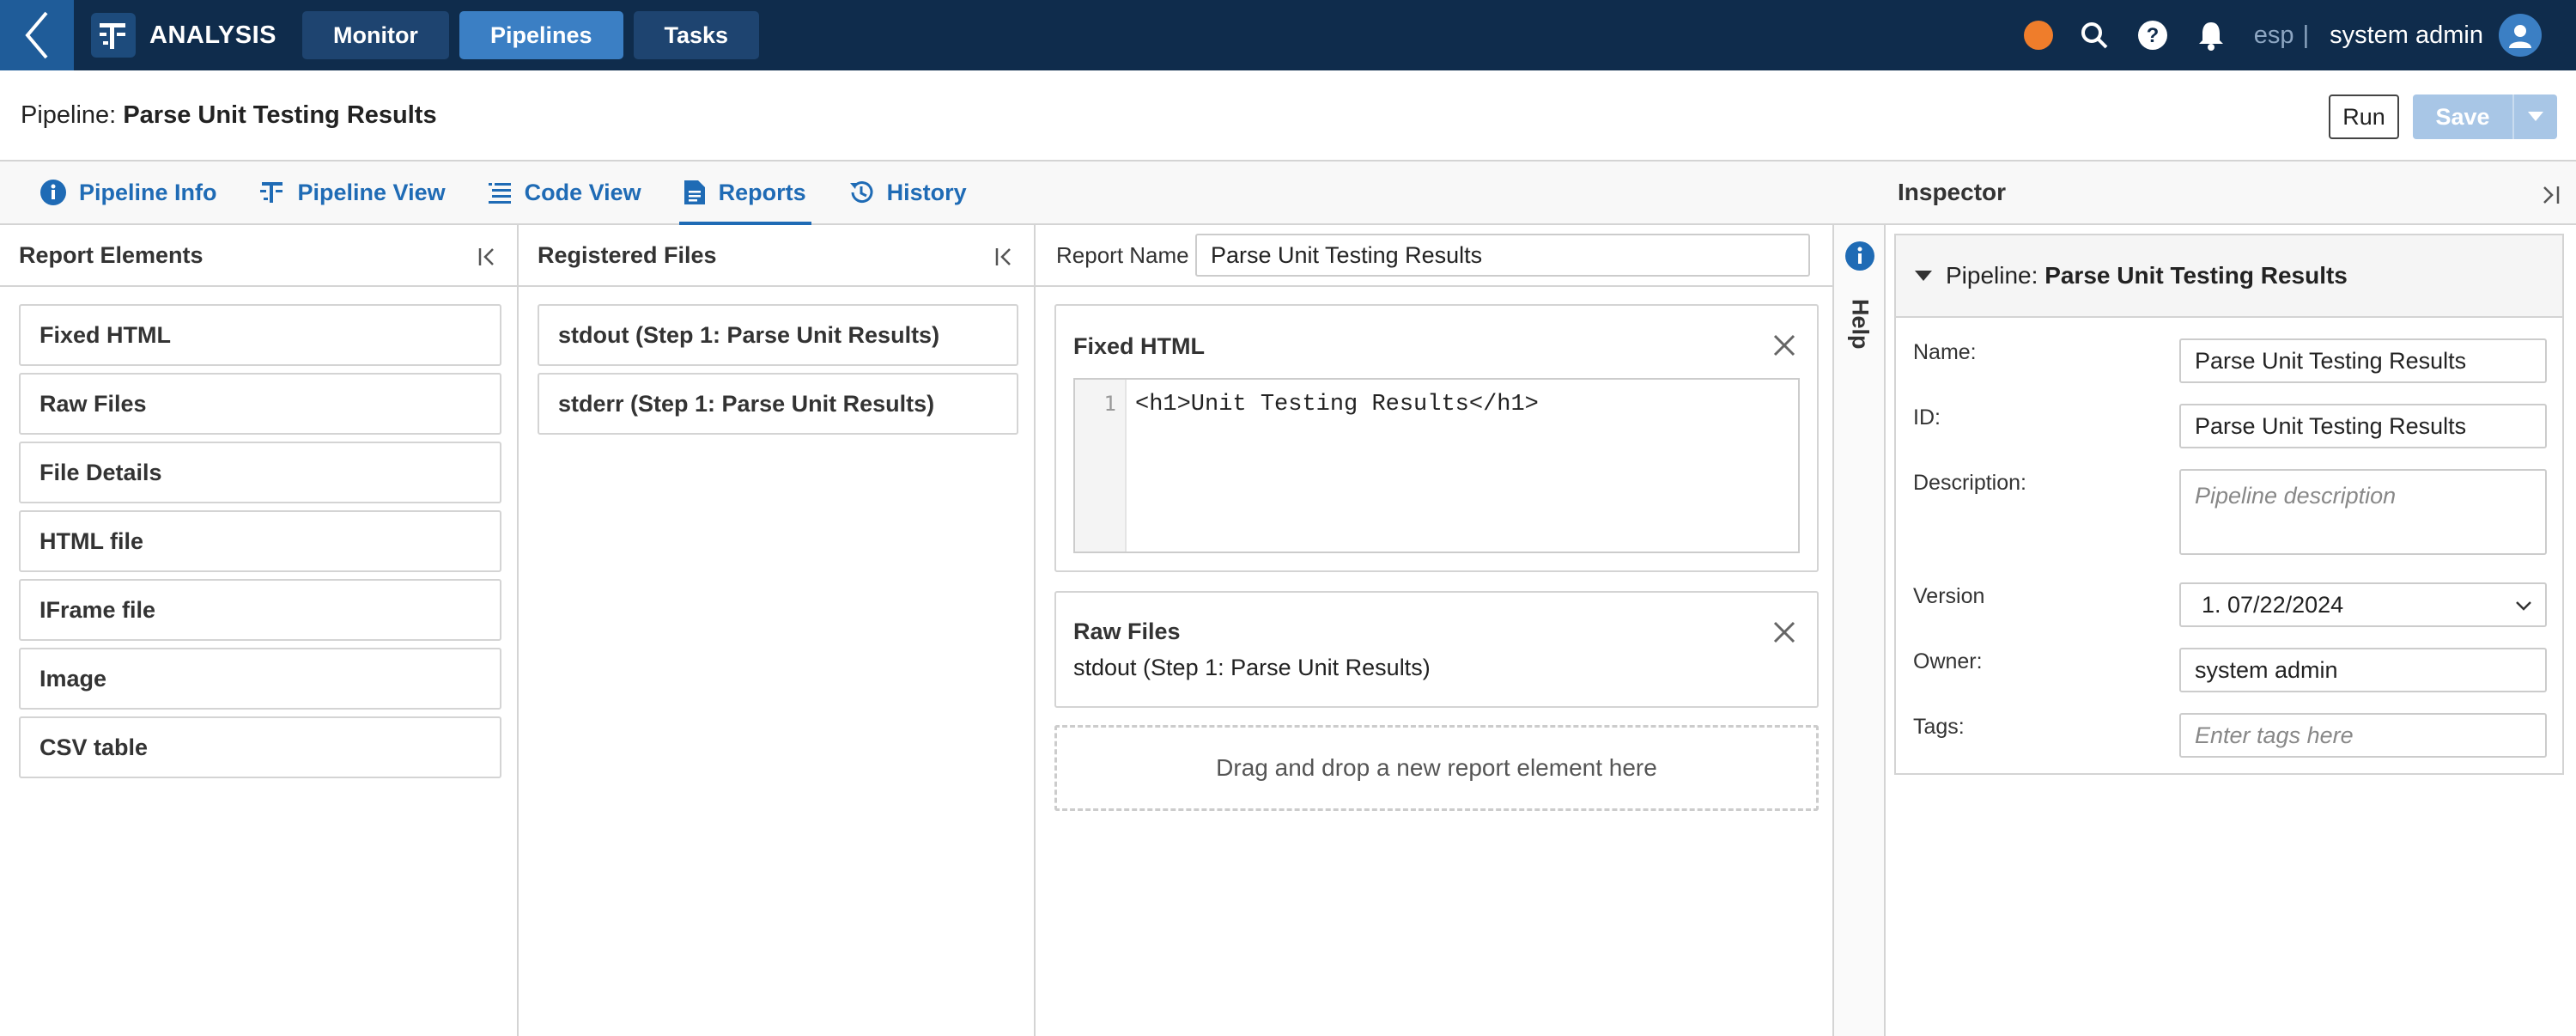 The height and width of the screenshot is (1036, 2576). I want to click on code-editor: 1 <h1>Unit Testing Results</h1>, so click(1437, 465).